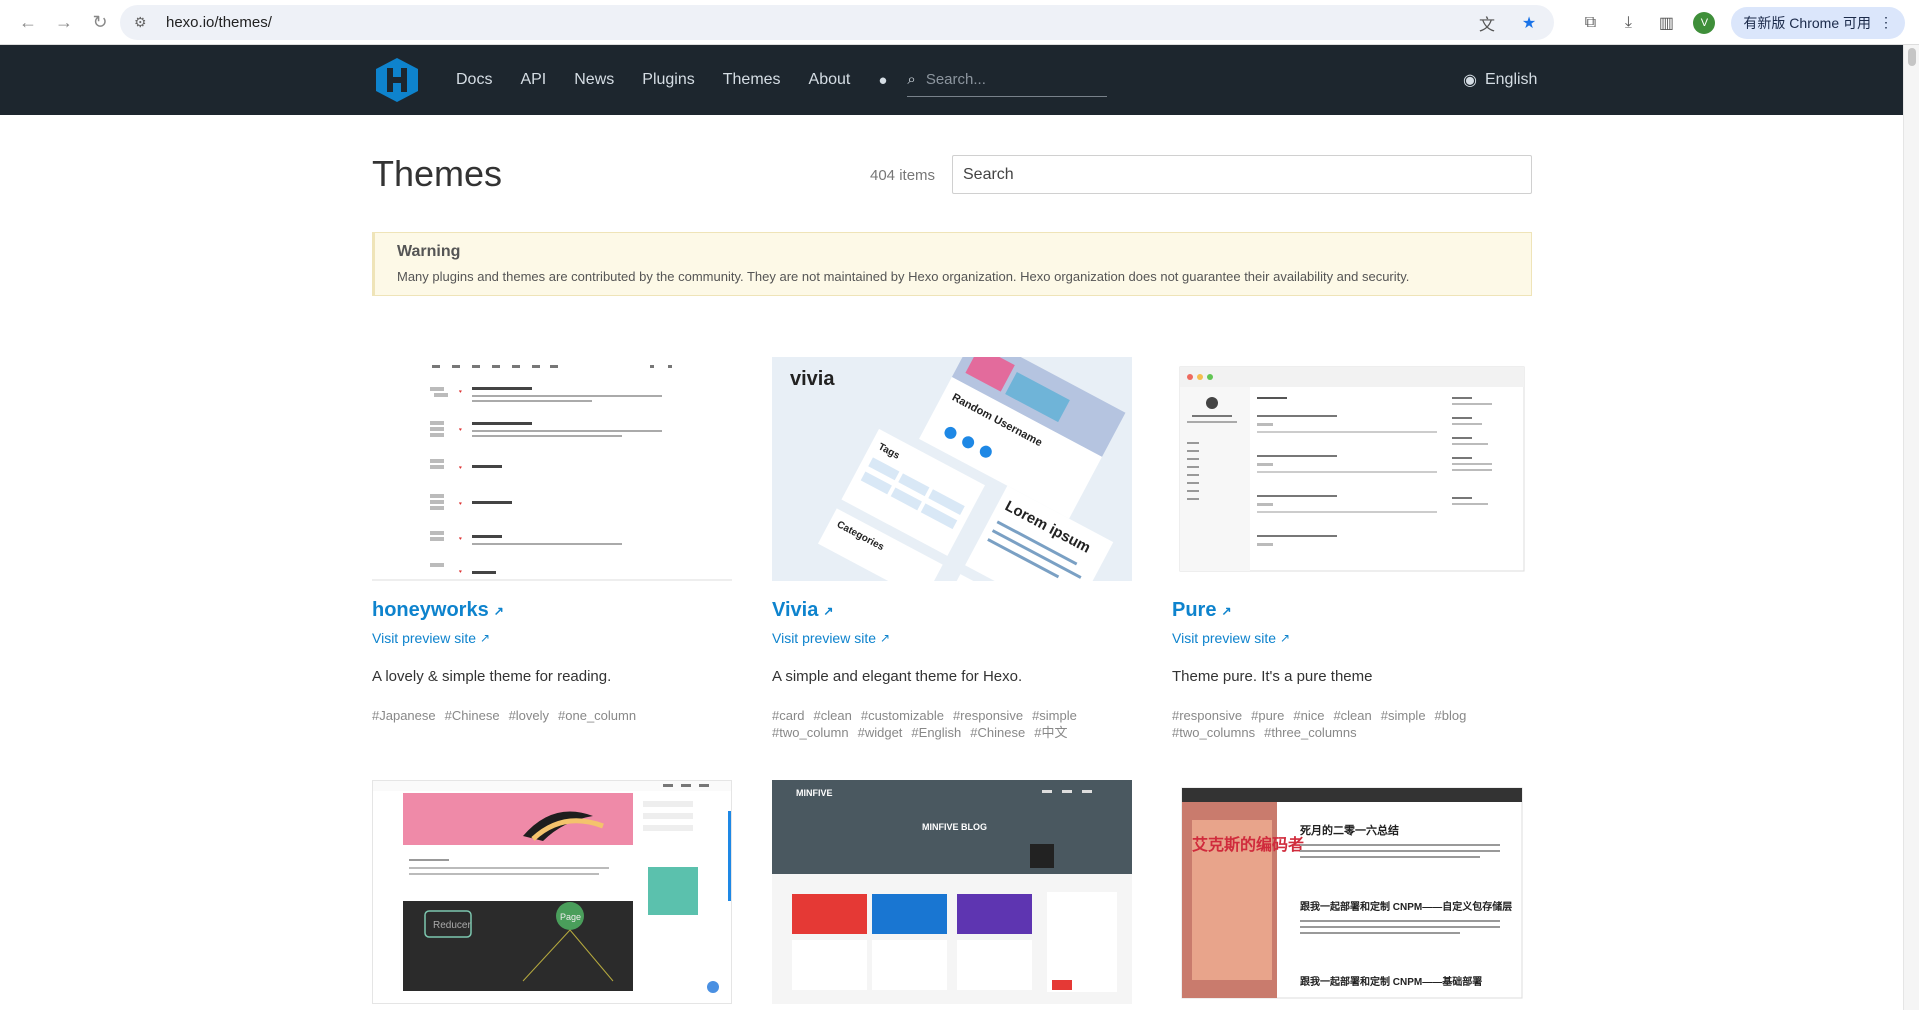 The image size is (1919, 1010). I want to click on svg-text: vivia, so click(812, 379).